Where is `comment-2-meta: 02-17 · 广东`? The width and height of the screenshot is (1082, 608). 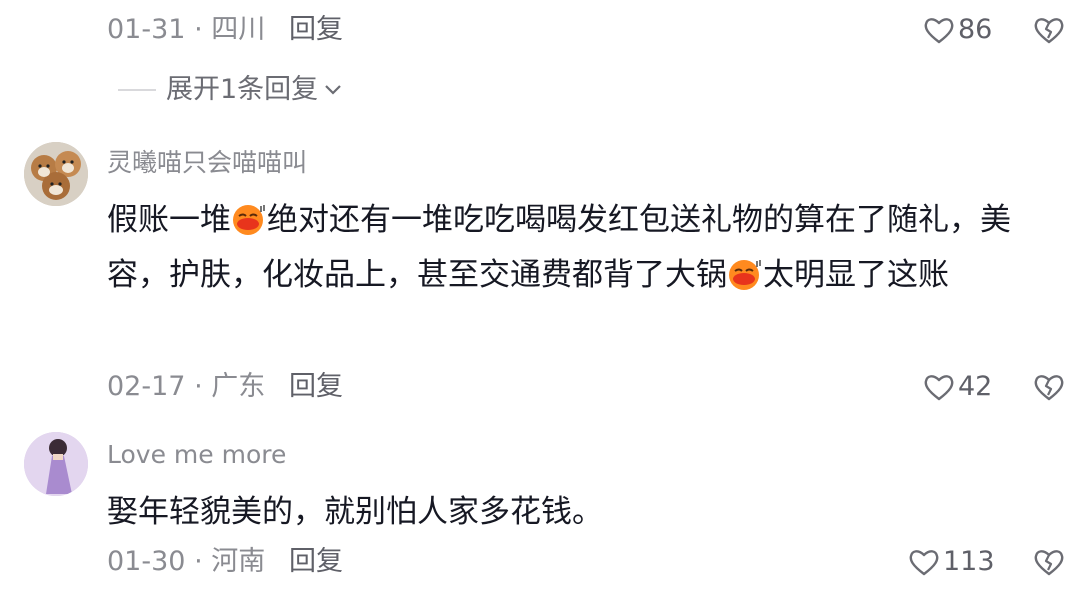 comment-2-meta: 02-17 · 广东 is located at coordinates (186, 386).